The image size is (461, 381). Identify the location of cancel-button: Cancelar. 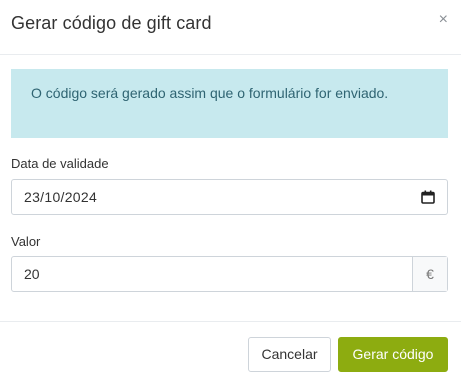
(289, 354).